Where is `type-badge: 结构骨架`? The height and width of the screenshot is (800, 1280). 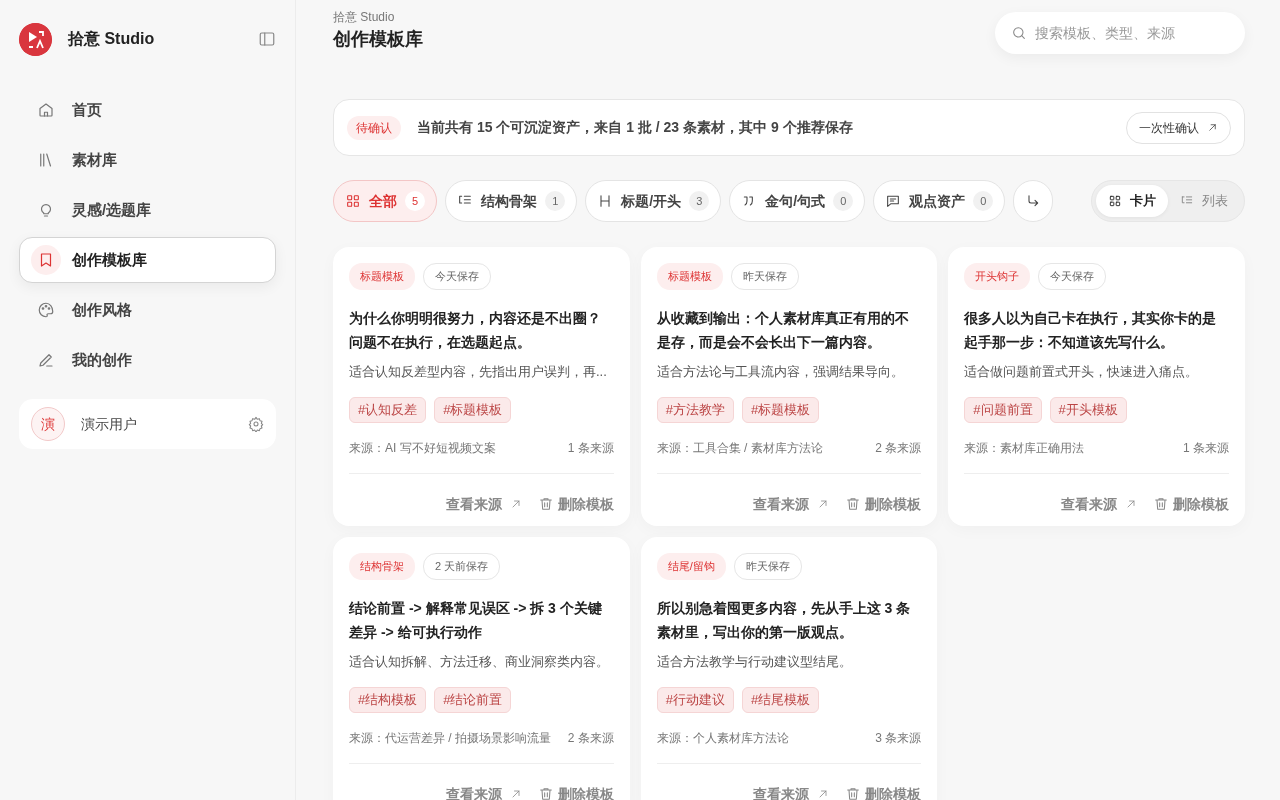
type-badge: 结构骨架 is located at coordinates (382, 566).